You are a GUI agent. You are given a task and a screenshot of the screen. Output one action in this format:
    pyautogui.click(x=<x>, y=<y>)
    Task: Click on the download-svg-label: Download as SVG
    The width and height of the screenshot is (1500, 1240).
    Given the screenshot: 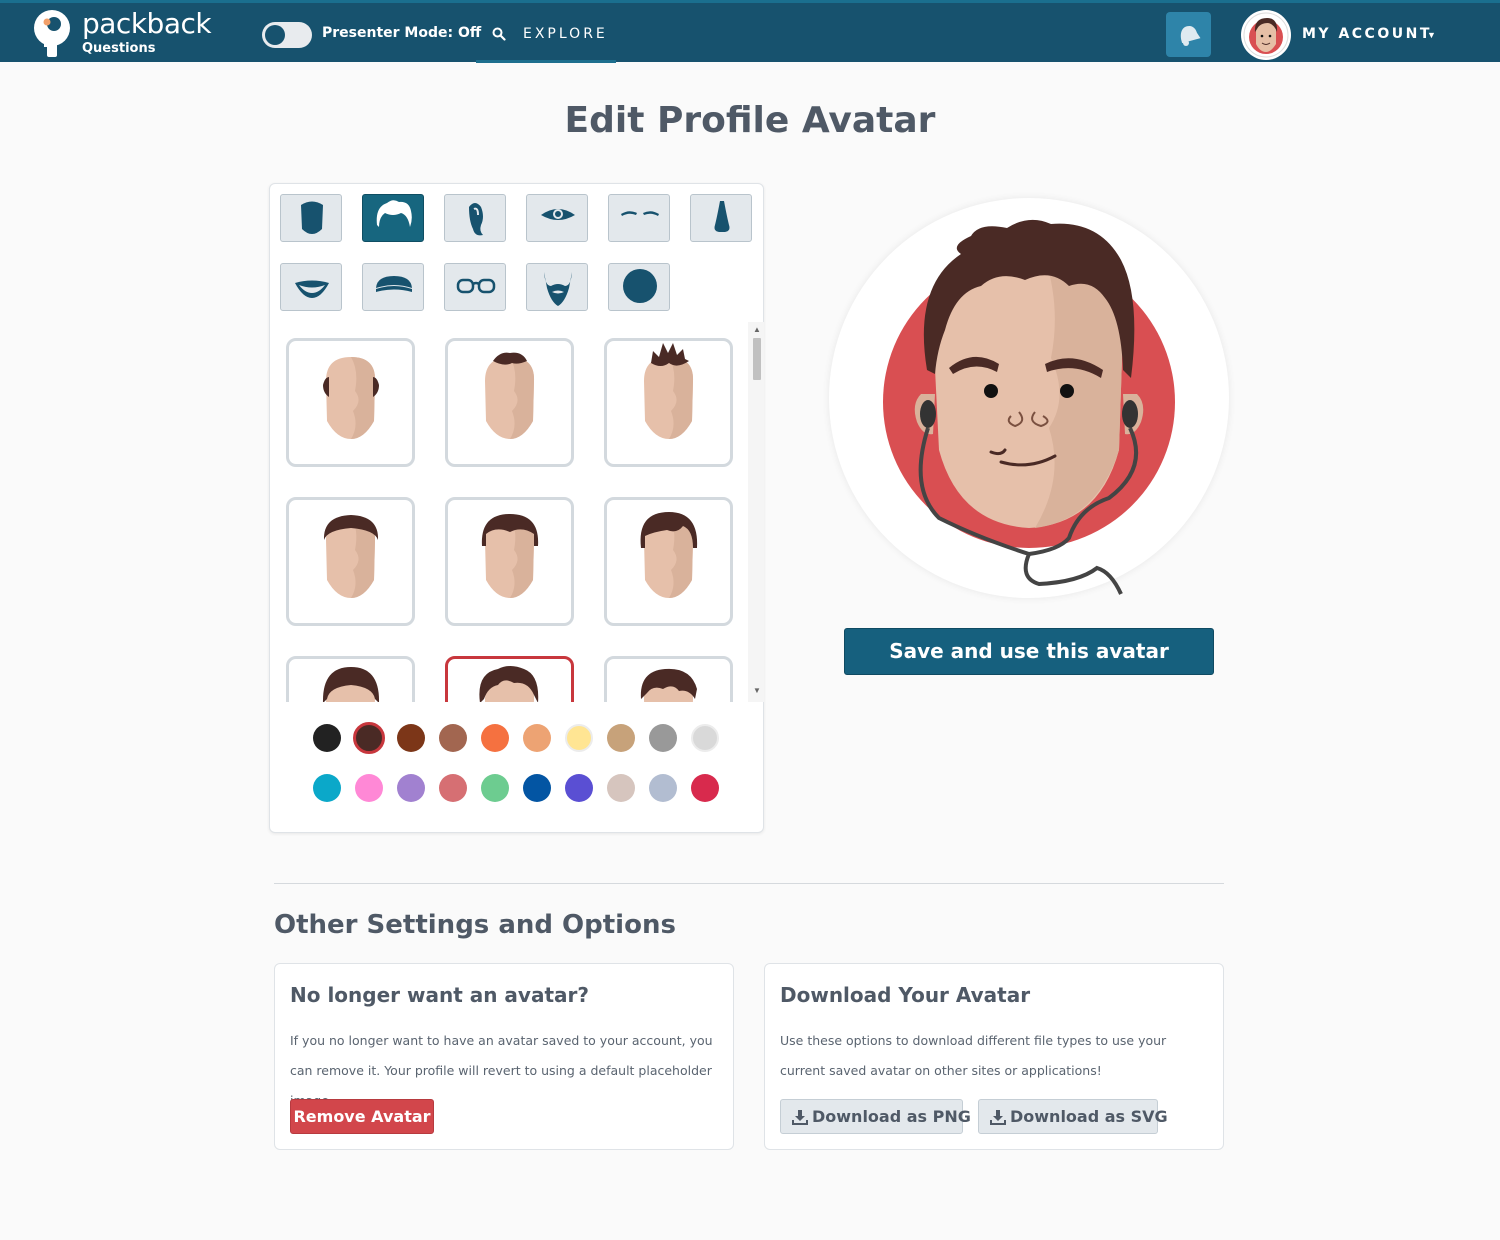 What is the action you would take?
    pyautogui.click(x=1089, y=1116)
    